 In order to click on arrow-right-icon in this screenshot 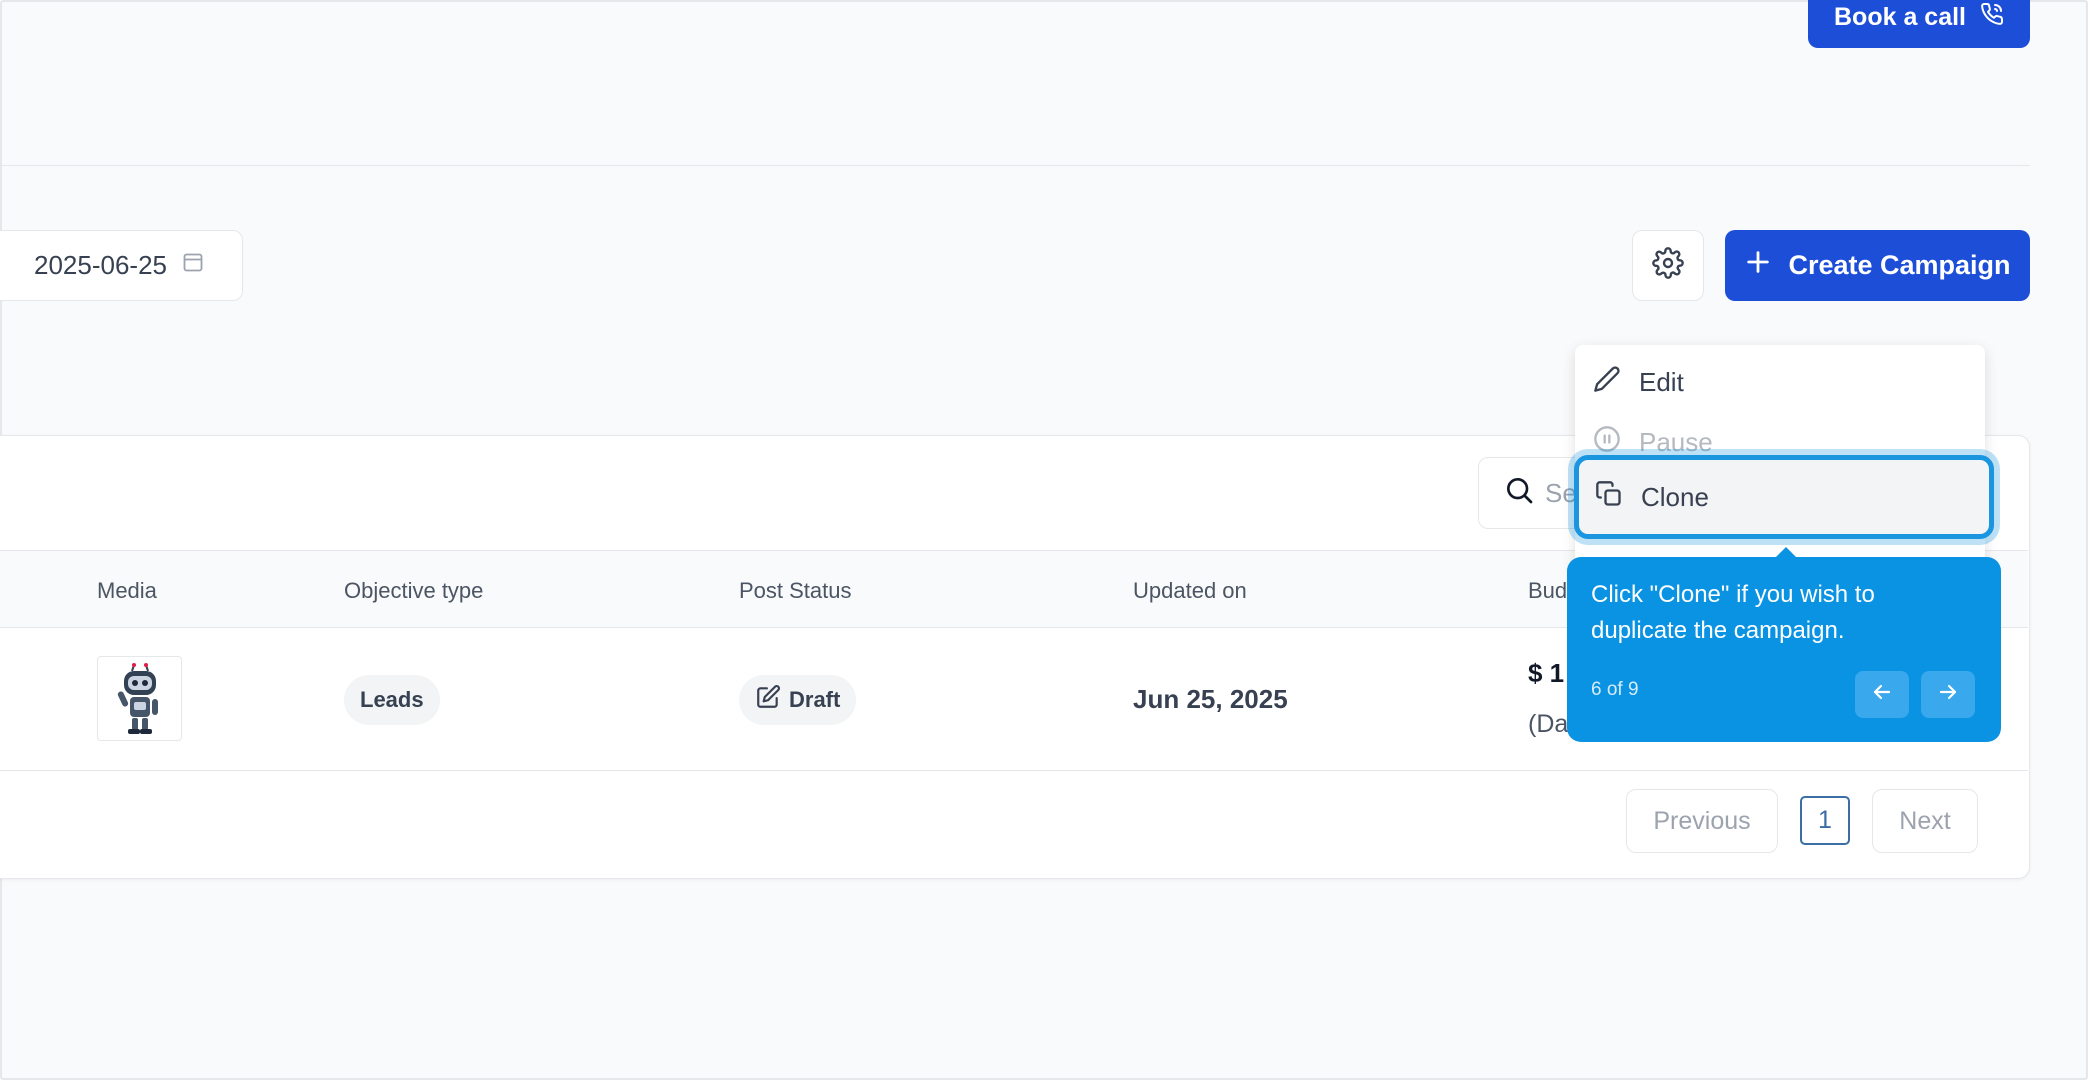, I will do `click(1948, 694)`.